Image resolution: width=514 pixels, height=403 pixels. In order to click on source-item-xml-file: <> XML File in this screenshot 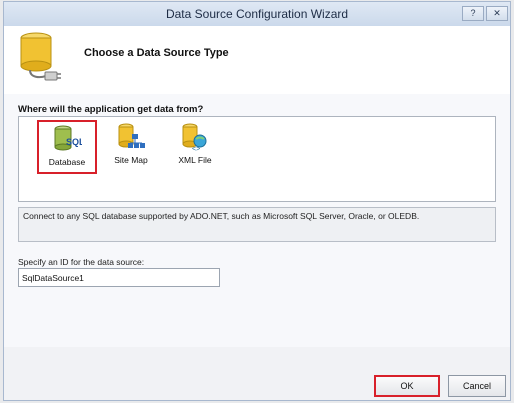, I will do `click(195, 147)`.